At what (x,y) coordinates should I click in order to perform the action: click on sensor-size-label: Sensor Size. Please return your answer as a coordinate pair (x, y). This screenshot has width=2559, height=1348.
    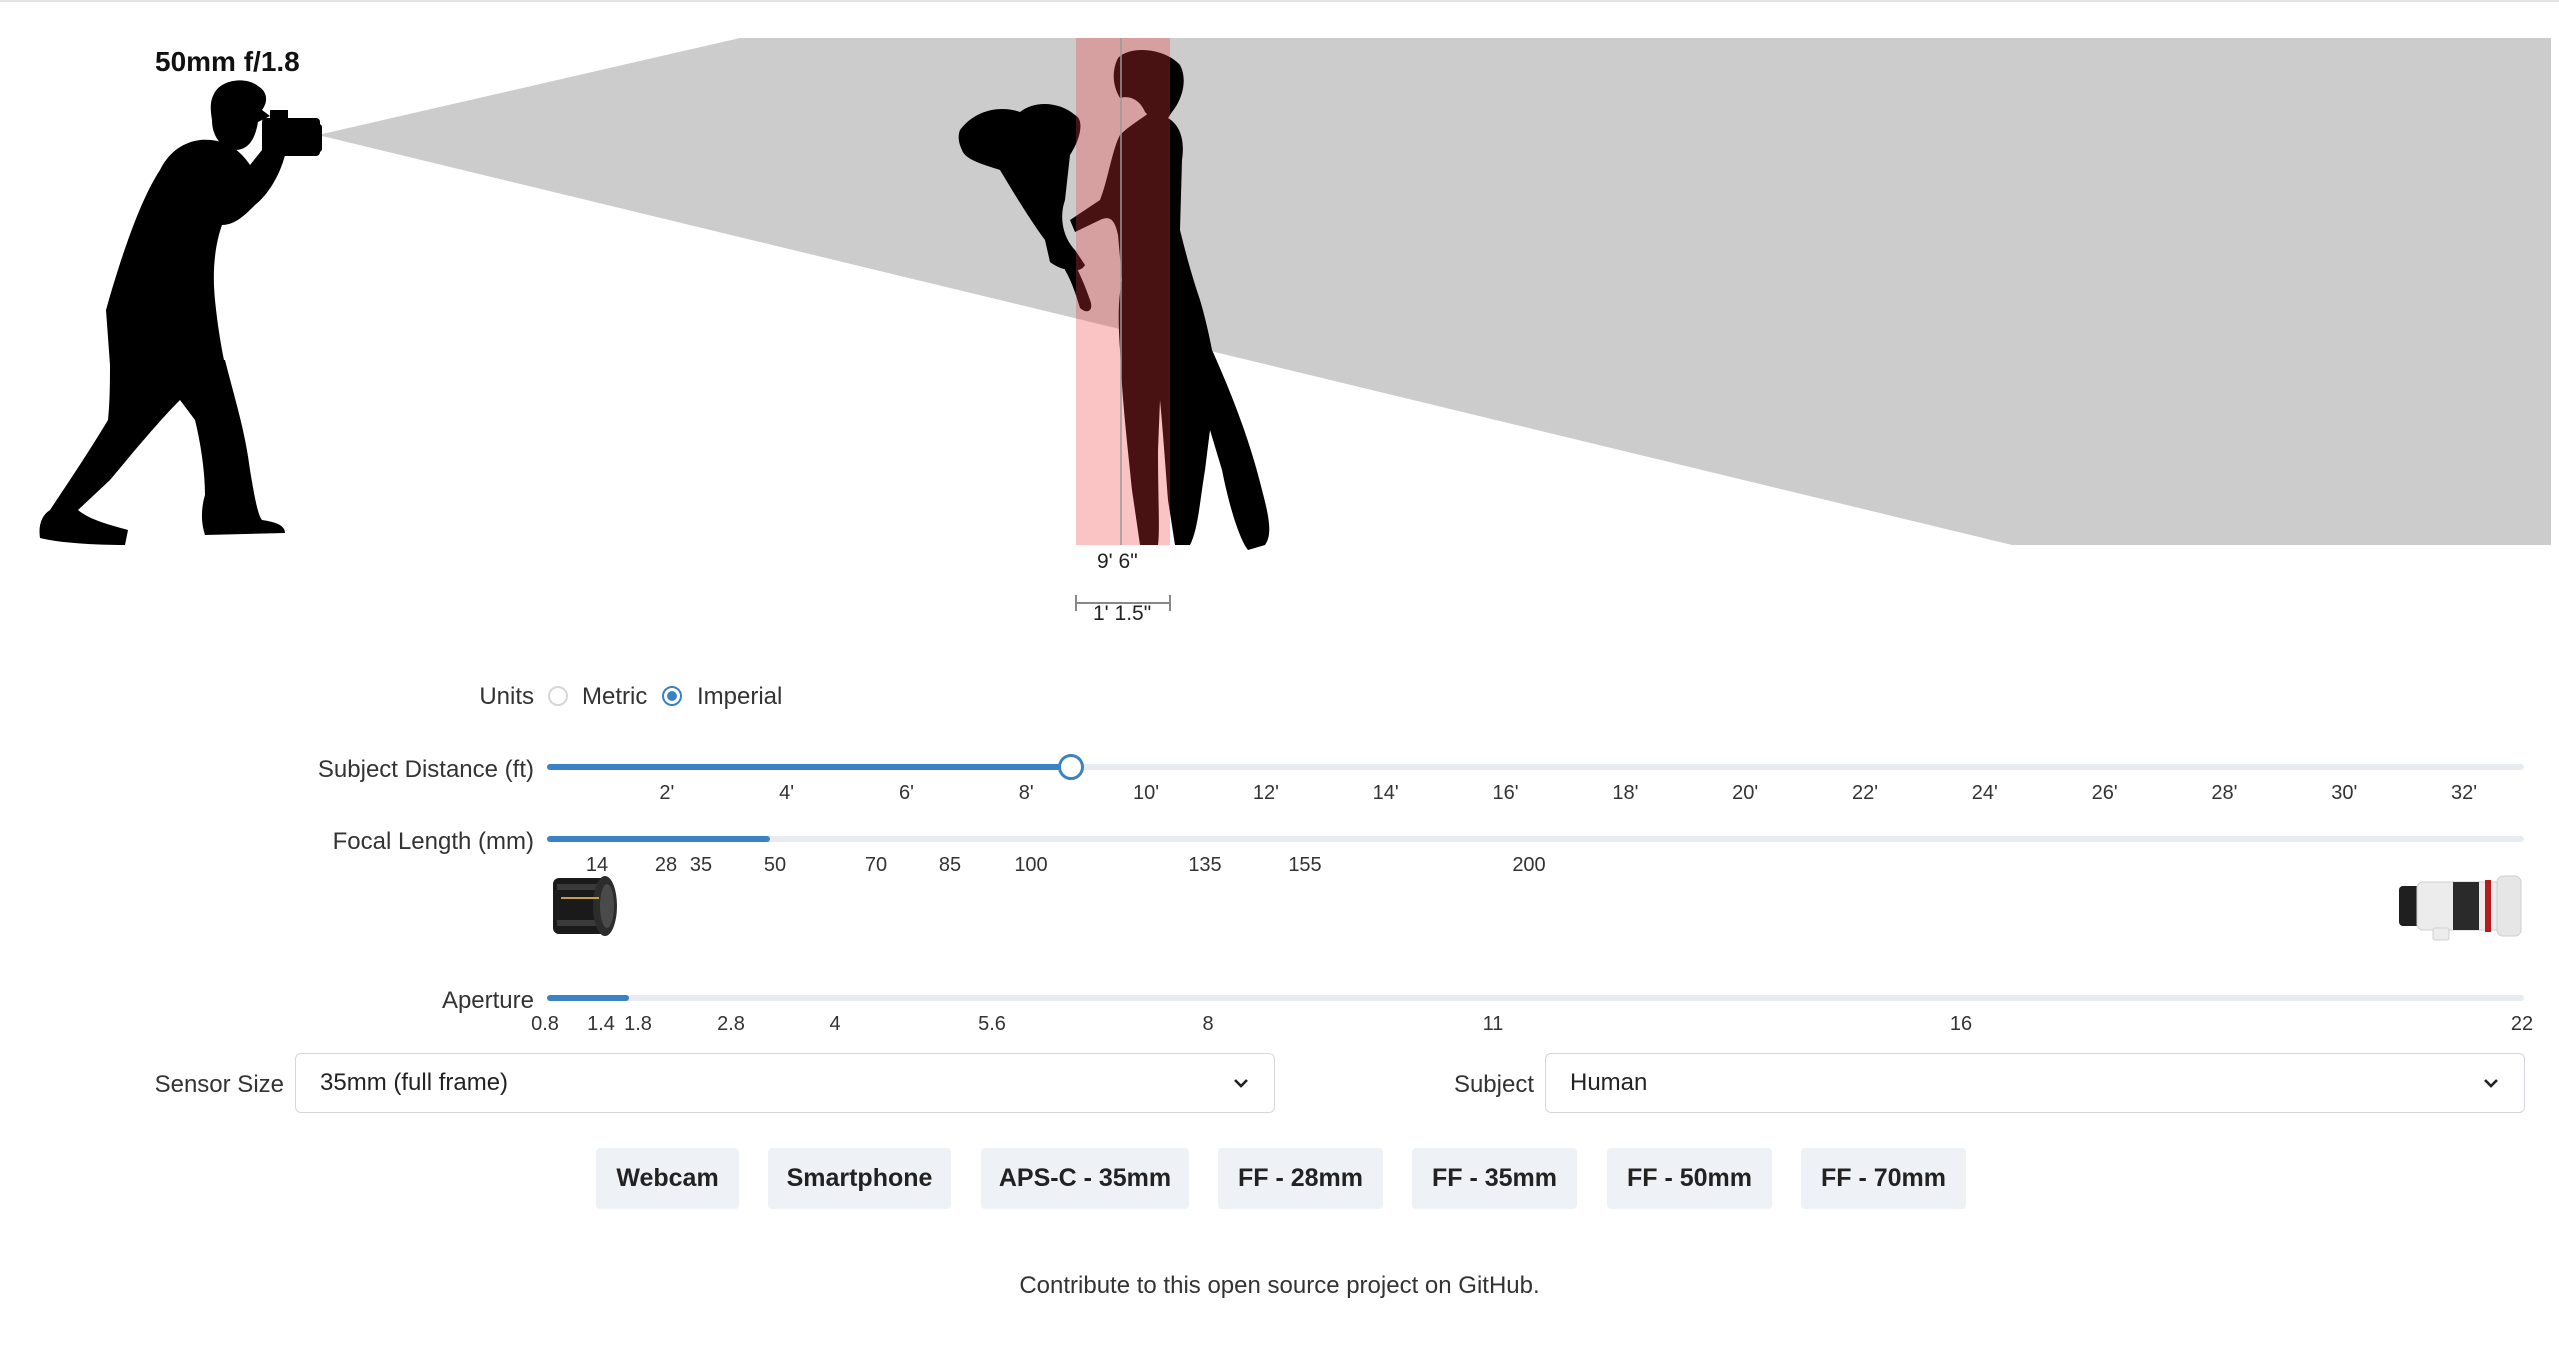
    Looking at the image, I should click on (219, 1084).